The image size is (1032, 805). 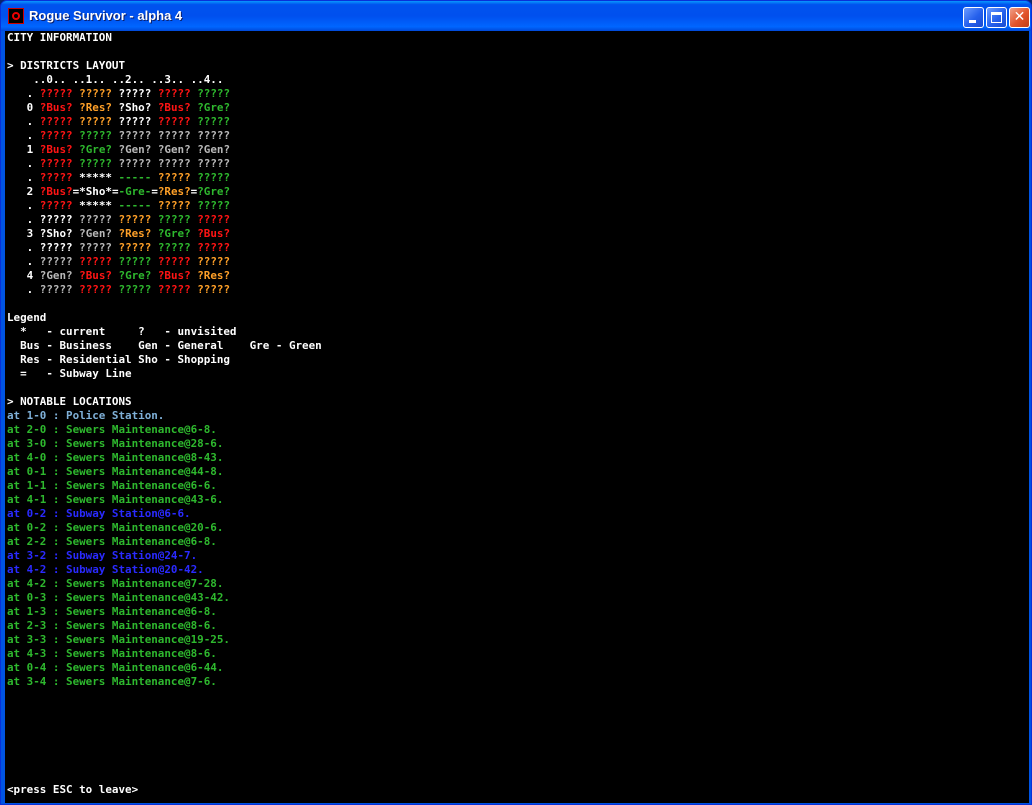 I want to click on grid-row-label: 4, so click(x=23, y=275).